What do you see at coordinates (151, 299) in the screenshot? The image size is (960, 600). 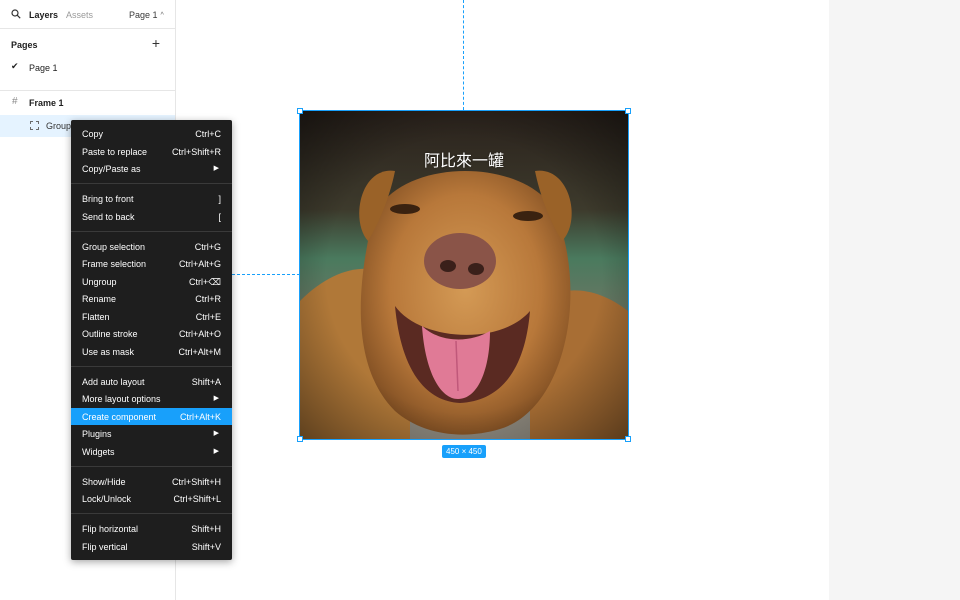 I see `menu-item-rename: Rename Ctrl+R` at bounding box center [151, 299].